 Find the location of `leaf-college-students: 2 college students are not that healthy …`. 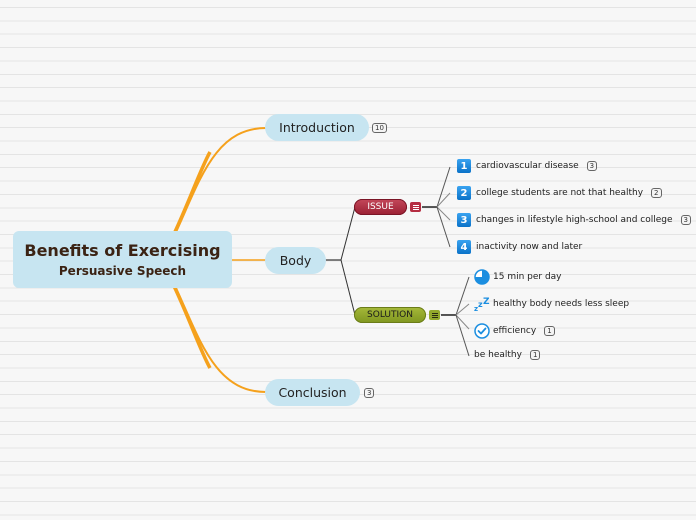

leaf-college-students: 2 college students are not that healthy … is located at coordinates (559, 193).